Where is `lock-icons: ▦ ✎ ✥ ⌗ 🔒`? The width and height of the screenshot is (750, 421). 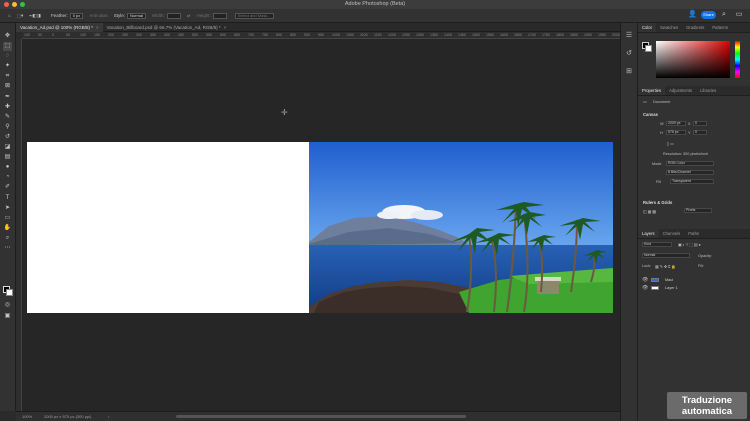
lock-icons: ▦ ✎ ✥ ⌗ 🔒 is located at coordinates (665, 266).